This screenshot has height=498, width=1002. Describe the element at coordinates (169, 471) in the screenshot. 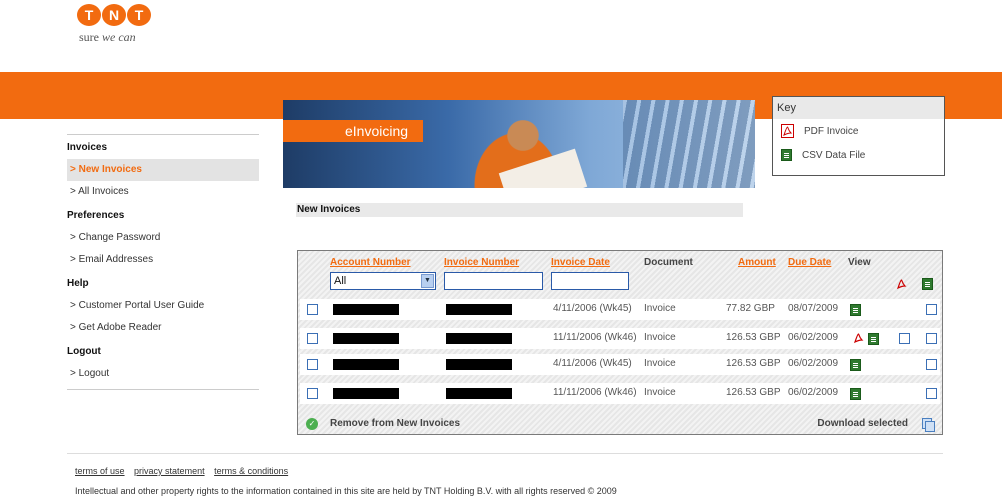

I see `privacy-statement-link: privacy statement` at that location.